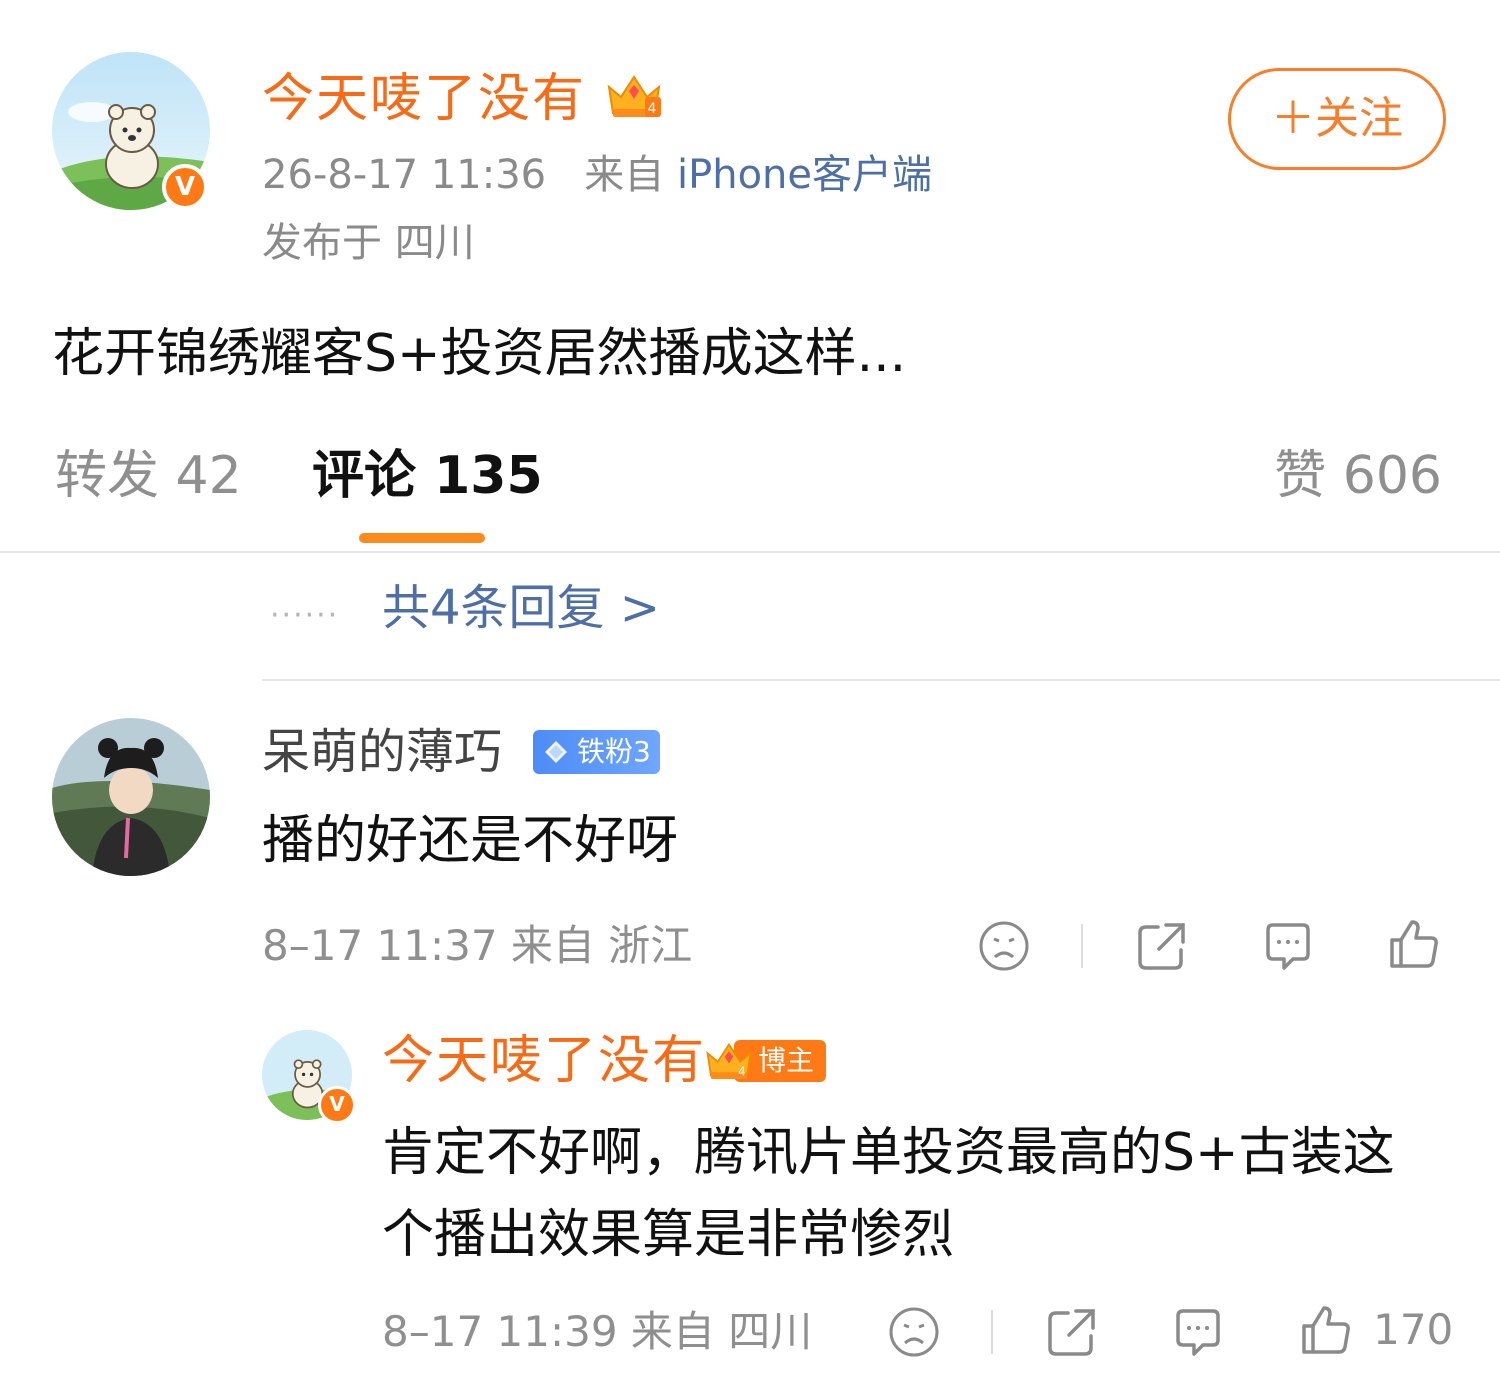 Image resolution: width=1500 pixels, height=1394 pixels. What do you see at coordinates (148, 476) in the screenshot?
I see `tab-repost: 转发 42` at bounding box center [148, 476].